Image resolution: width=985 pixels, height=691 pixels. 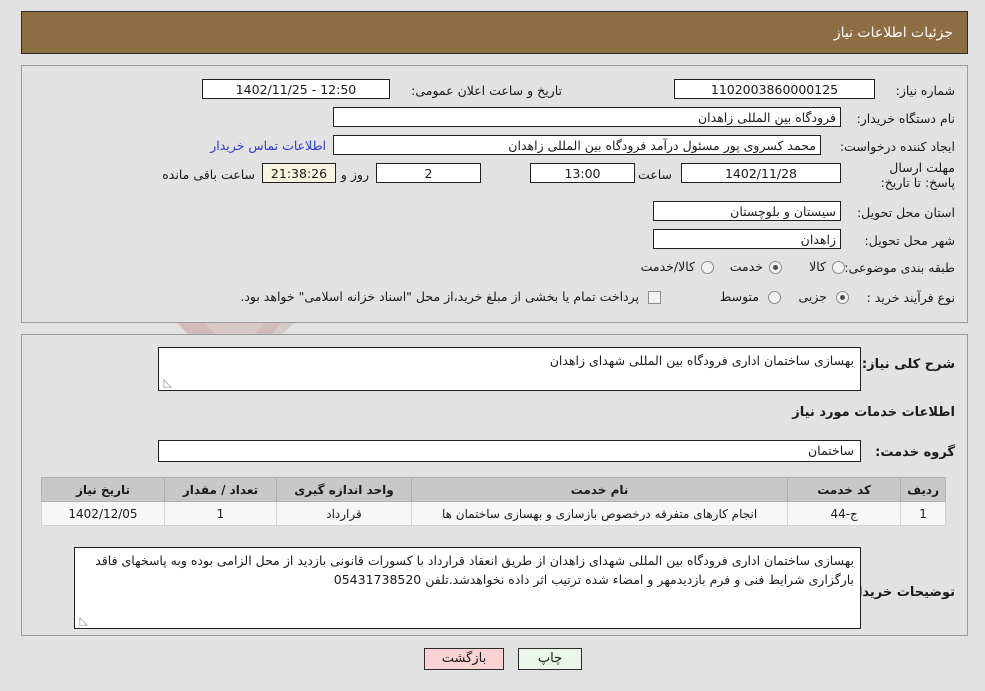 What do you see at coordinates (344, 513) in the screenshot?
I see `cell-unit: قرارداد` at bounding box center [344, 513].